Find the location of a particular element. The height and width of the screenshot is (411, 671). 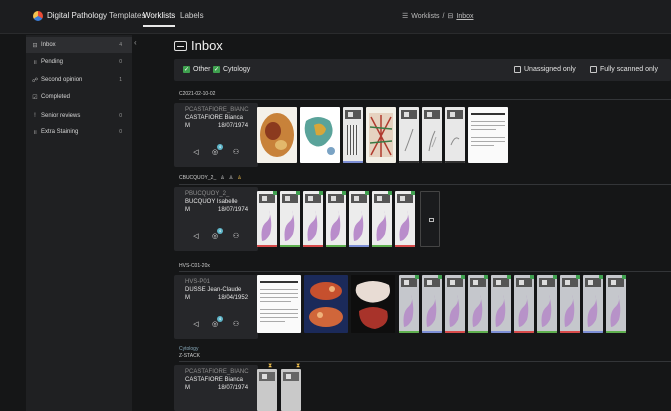

patient-name: BUCQUOY Isabelle is located at coordinates (211, 202).